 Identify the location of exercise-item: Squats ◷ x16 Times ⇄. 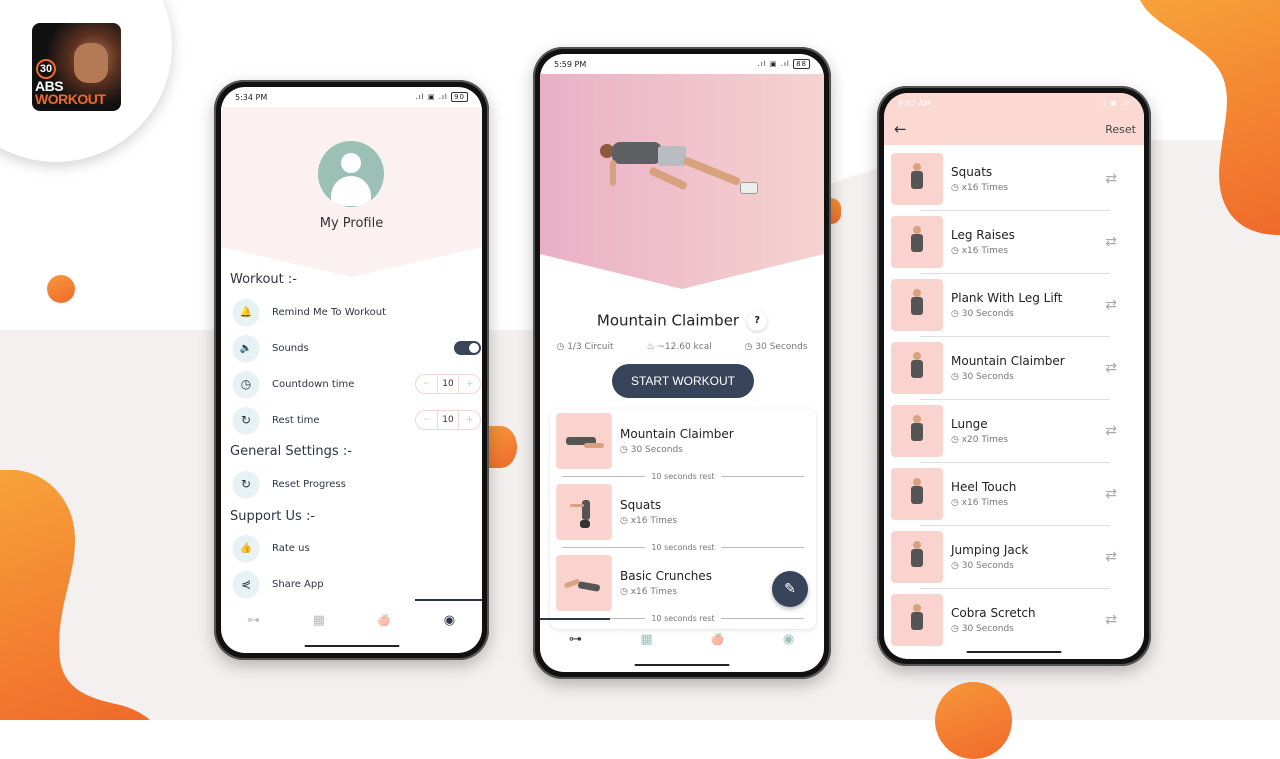
(1014, 179).